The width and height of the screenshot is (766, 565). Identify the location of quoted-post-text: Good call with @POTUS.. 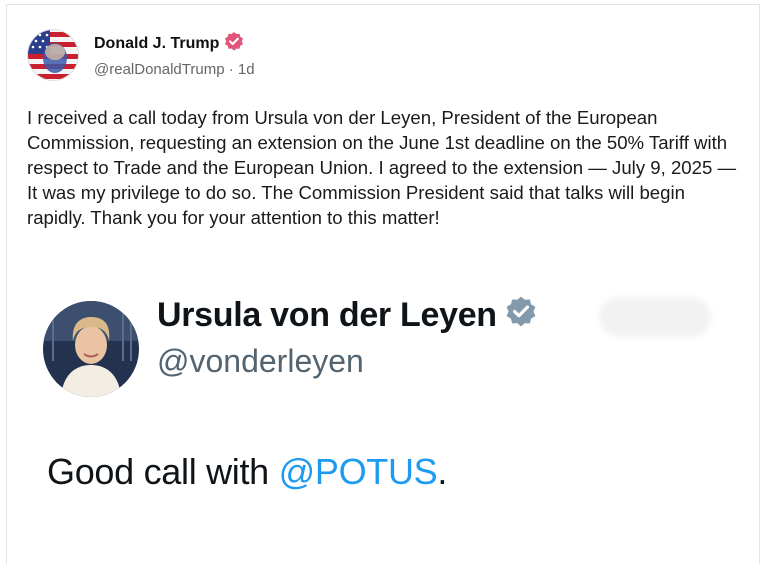
(247, 472).